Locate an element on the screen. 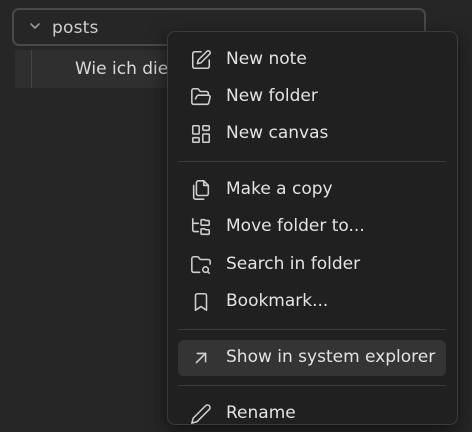  menu-item-rename: Rename is located at coordinates (312, 414).